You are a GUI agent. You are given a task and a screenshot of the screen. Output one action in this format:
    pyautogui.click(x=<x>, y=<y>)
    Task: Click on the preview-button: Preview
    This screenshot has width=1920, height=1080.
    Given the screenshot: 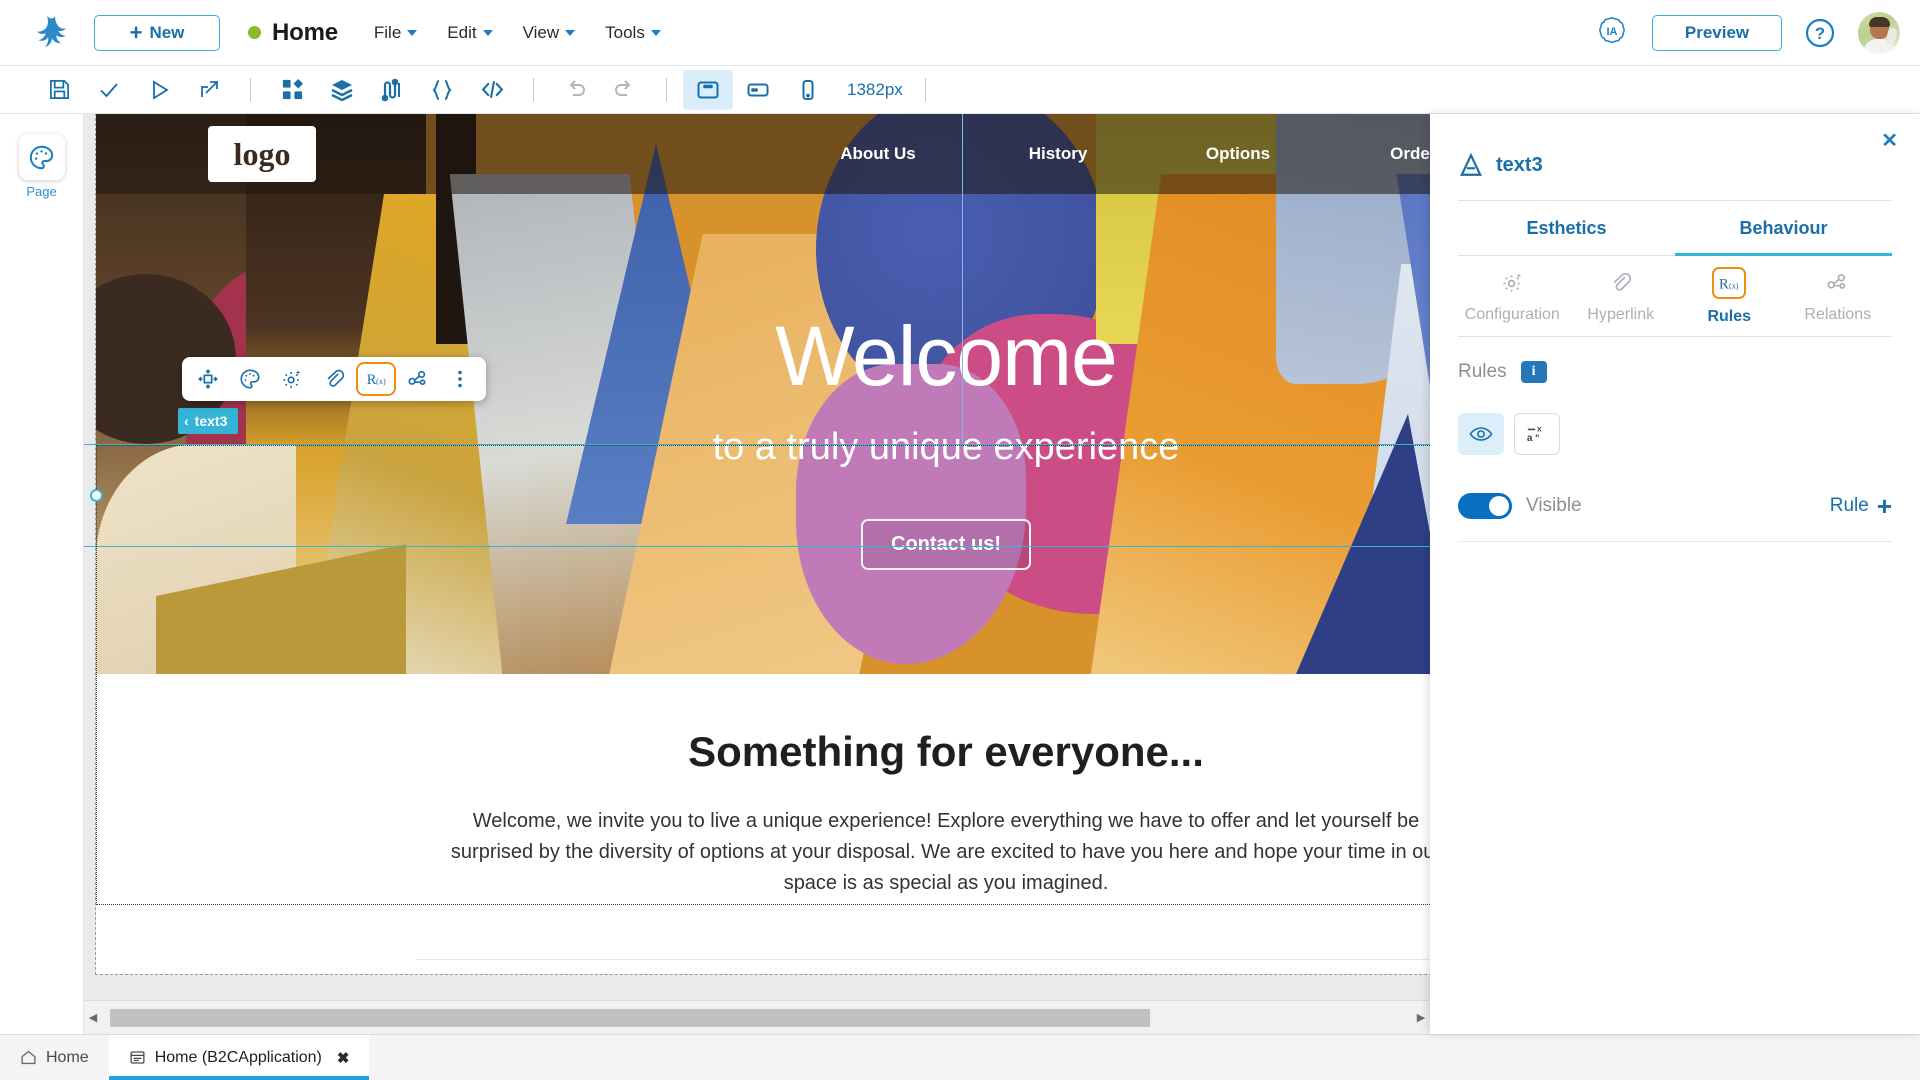 What is the action you would take?
    pyautogui.click(x=1717, y=32)
    